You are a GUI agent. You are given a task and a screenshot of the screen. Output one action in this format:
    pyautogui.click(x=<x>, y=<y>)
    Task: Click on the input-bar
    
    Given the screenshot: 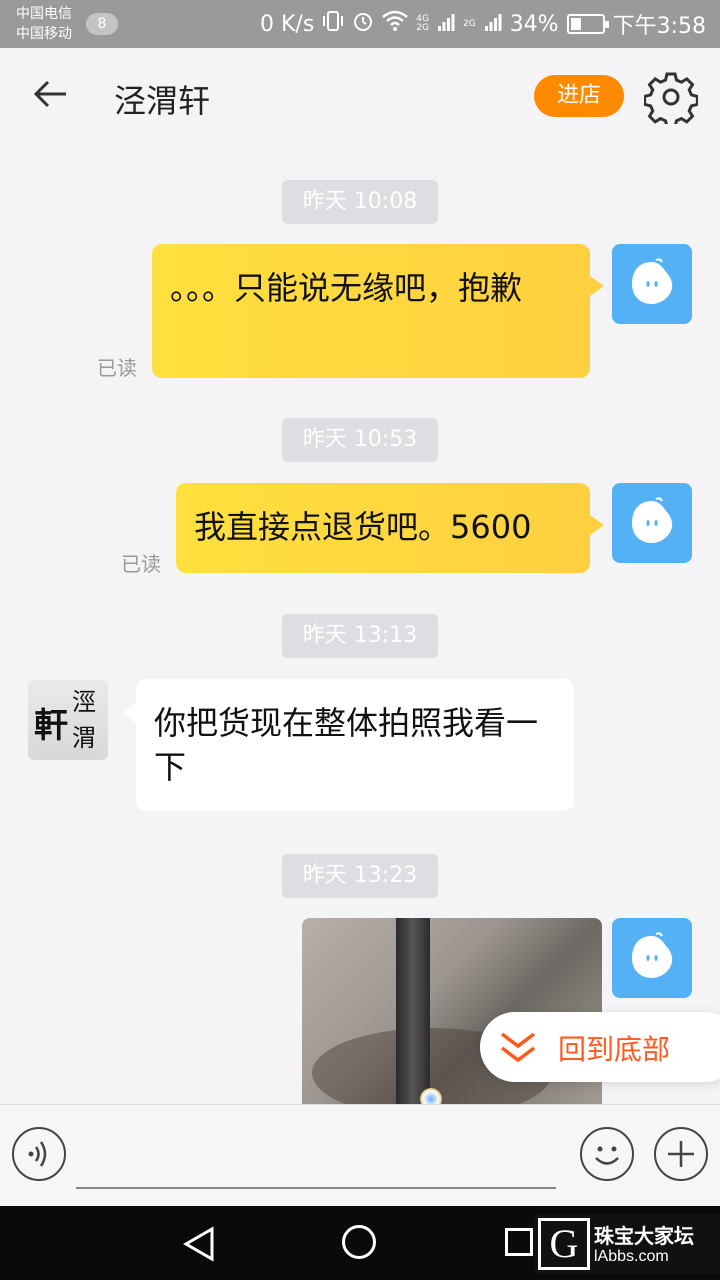 What is the action you would take?
    pyautogui.click(x=360, y=1155)
    